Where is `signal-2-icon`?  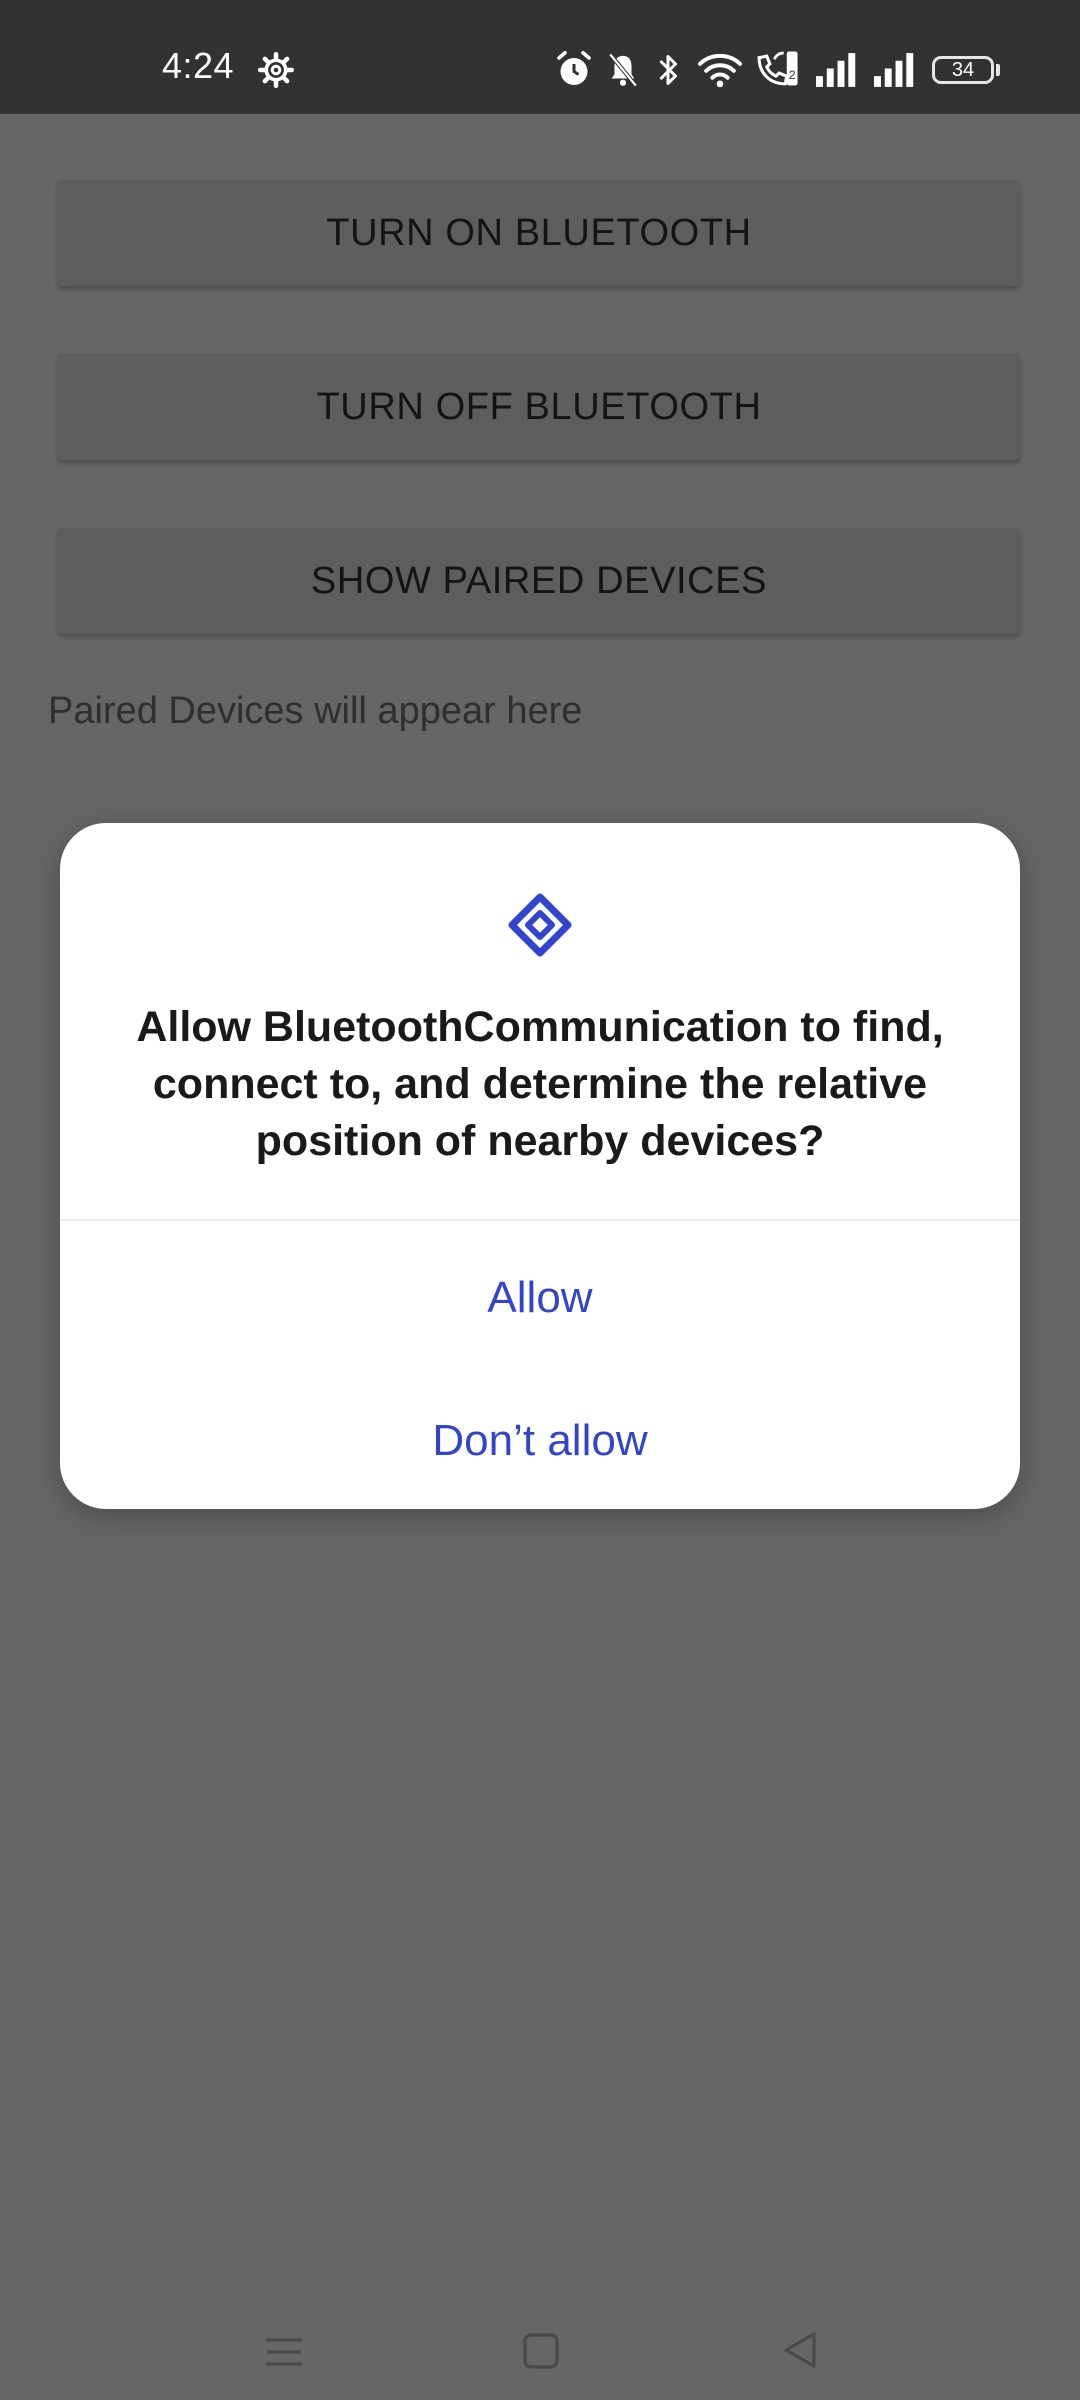
signal-2-icon is located at coordinates (894, 70).